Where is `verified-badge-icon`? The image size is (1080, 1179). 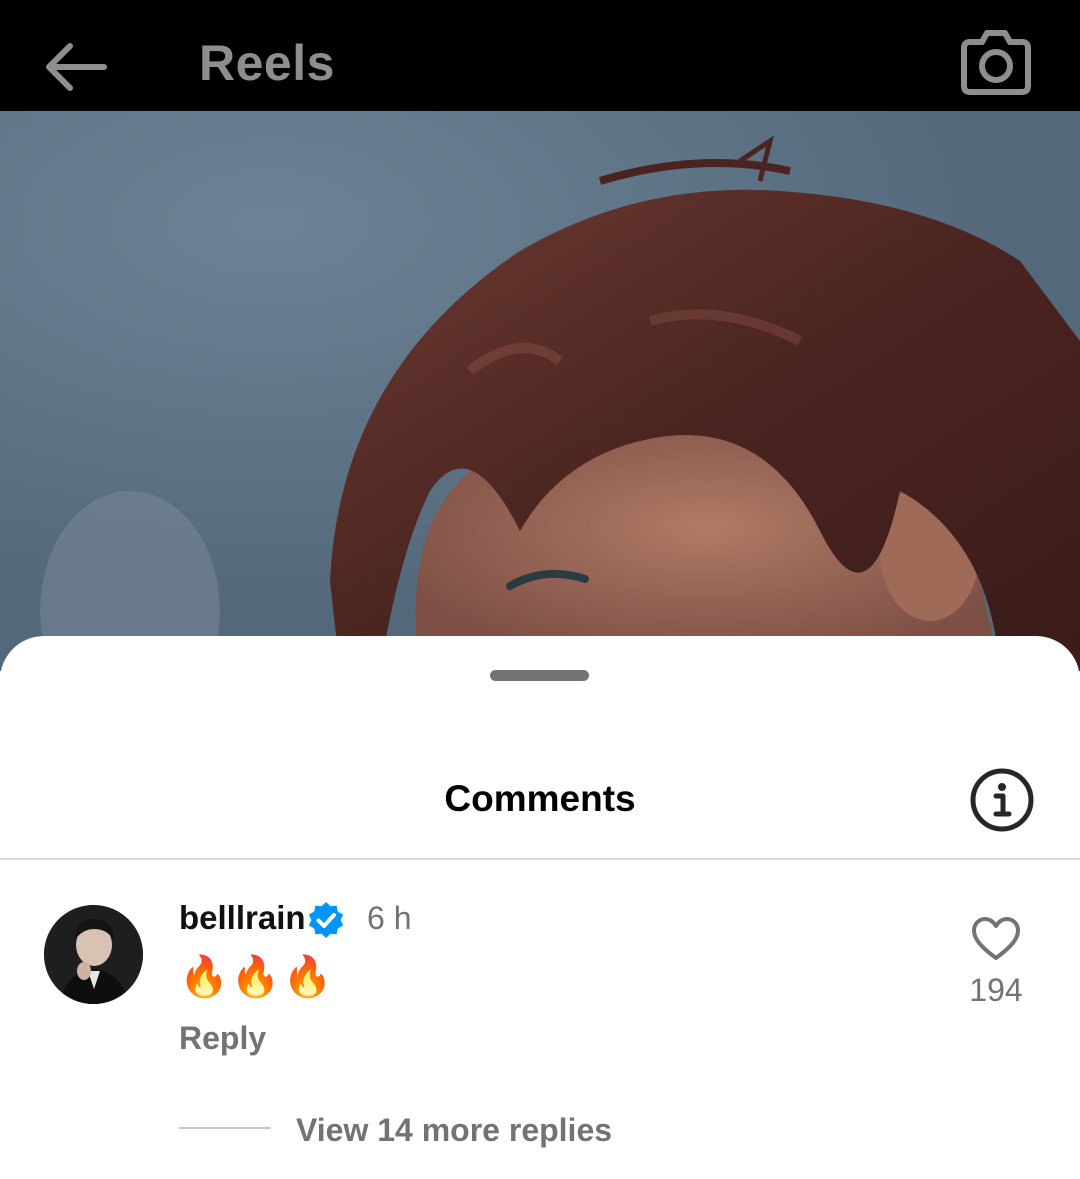
verified-badge-icon is located at coordinates (326, 920).